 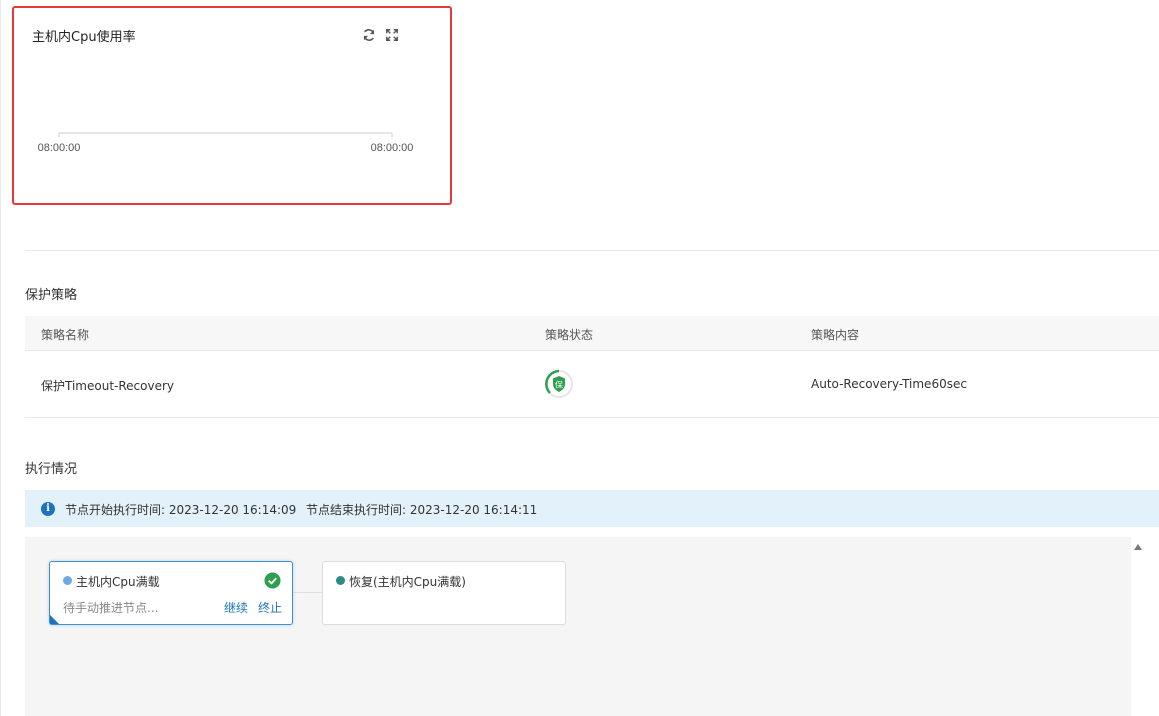 I want to click on section-divider, so click(x=592, y=250).